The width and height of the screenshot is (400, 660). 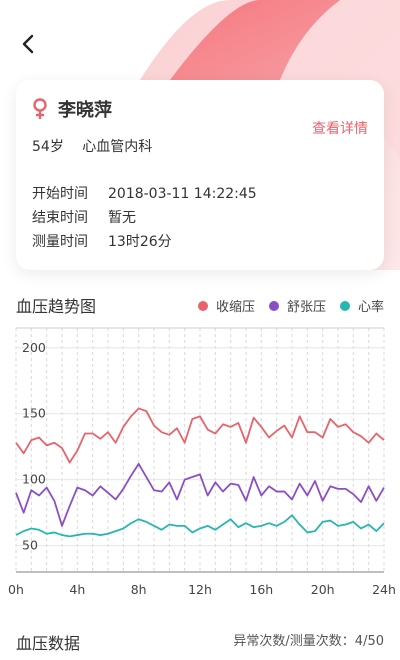 What do you see at coordinates (117, 147) in the screenshot?
I see `patient-department: 心血管内科` at bounding box center [117, 147].